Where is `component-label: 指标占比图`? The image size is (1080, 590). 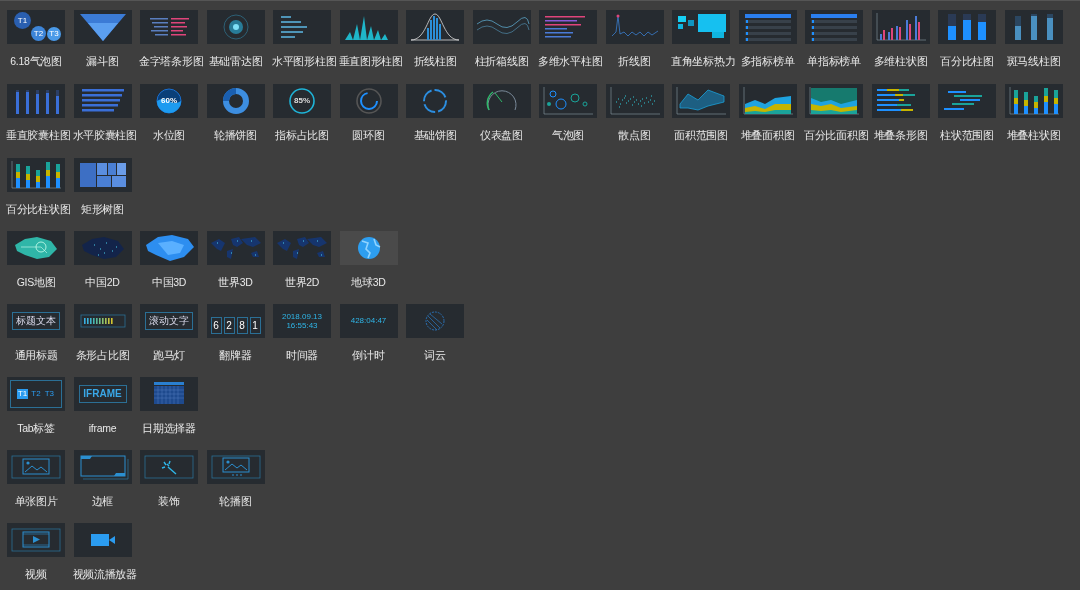
component-label: 指标占比图 is located at coordinates (302, 135).